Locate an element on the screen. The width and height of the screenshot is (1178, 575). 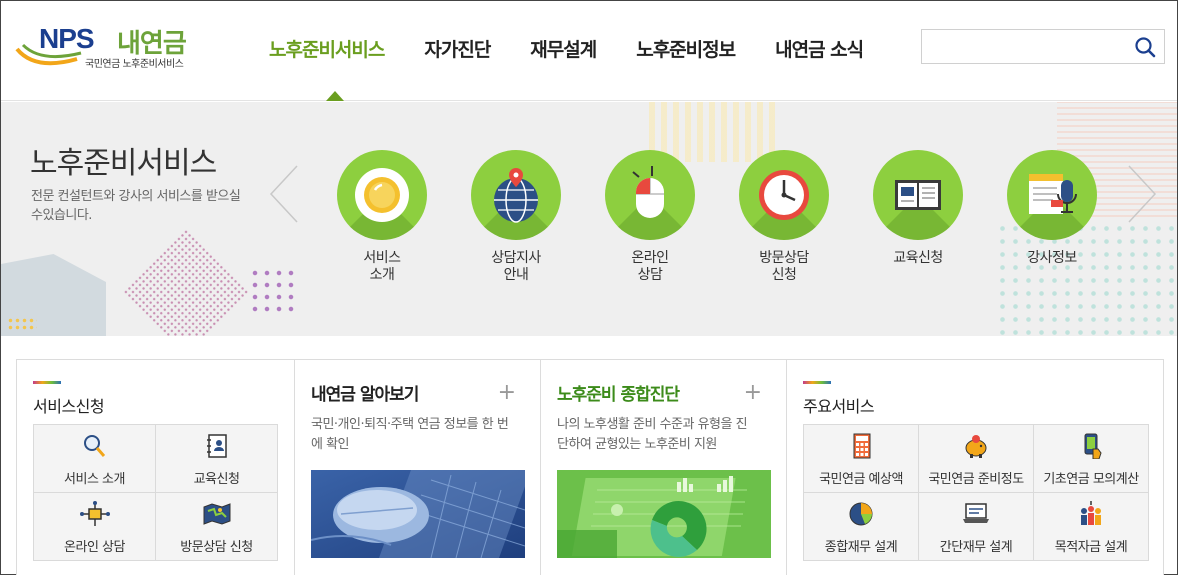
search-input is located at coordinates (1043, 46).